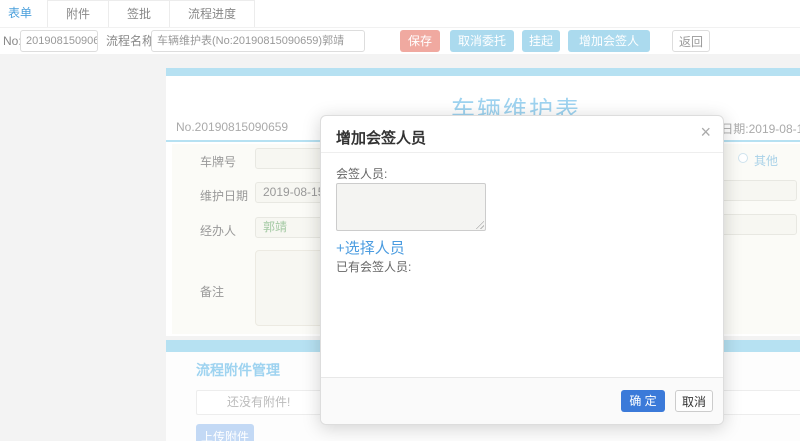 This screenshot has height=441, width=800. I want to click on maintenance-date-label: 维护日期, so click(224, 196).